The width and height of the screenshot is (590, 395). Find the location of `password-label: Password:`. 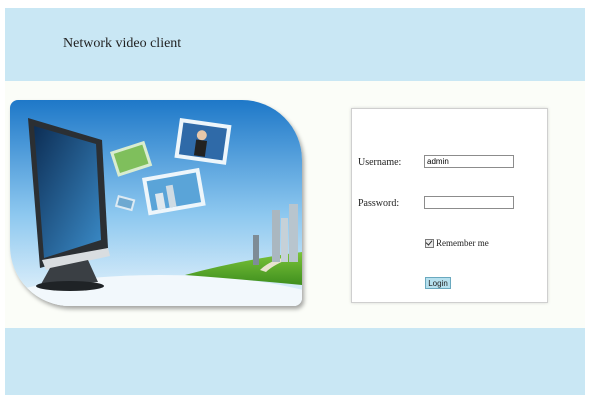

password-label: Password: is located at coordinates (379, 203).